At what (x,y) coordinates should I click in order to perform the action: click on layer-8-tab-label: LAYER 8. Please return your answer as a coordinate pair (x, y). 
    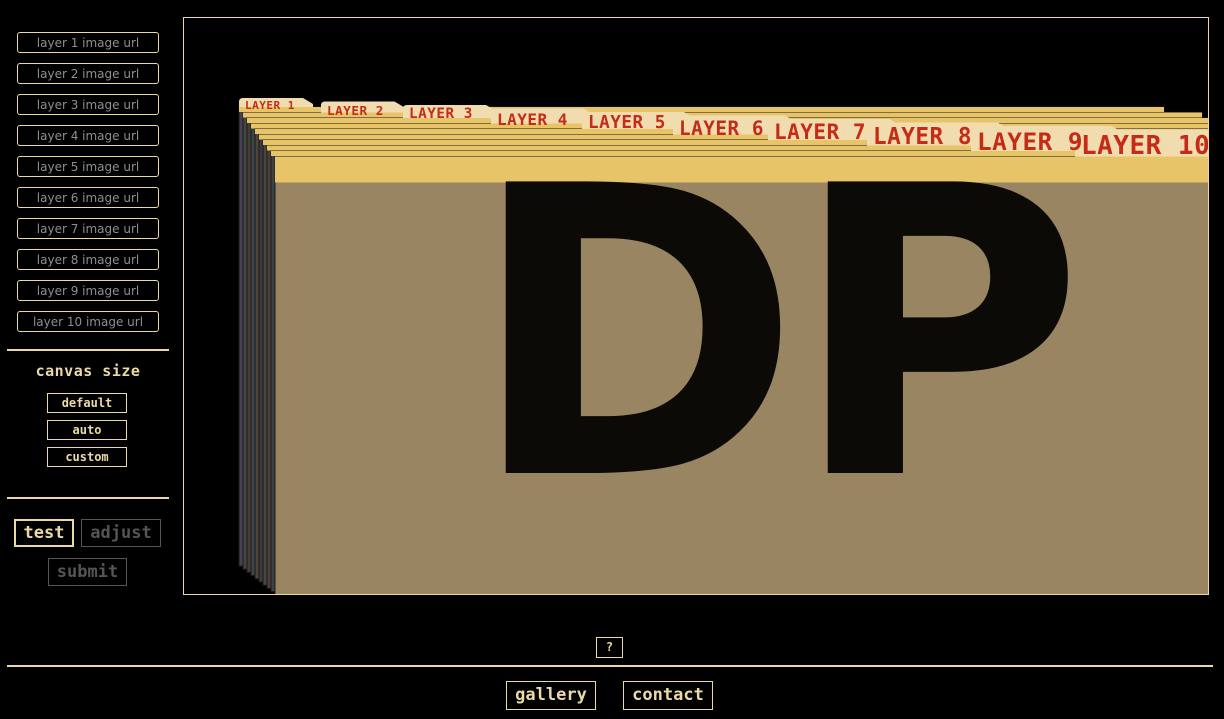
    Looking at the image, I should click on (922, 136).